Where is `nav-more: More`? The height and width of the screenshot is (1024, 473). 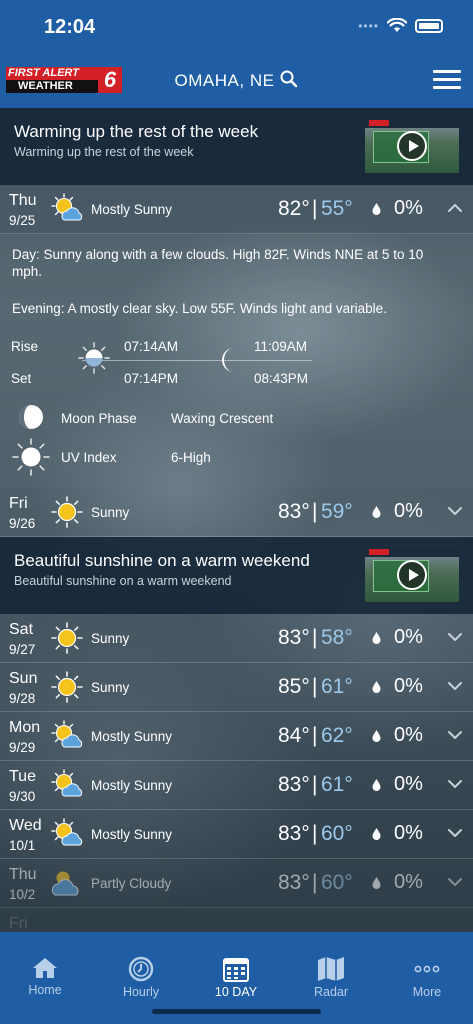
nav-more: More is located at coordinates (427, 977).